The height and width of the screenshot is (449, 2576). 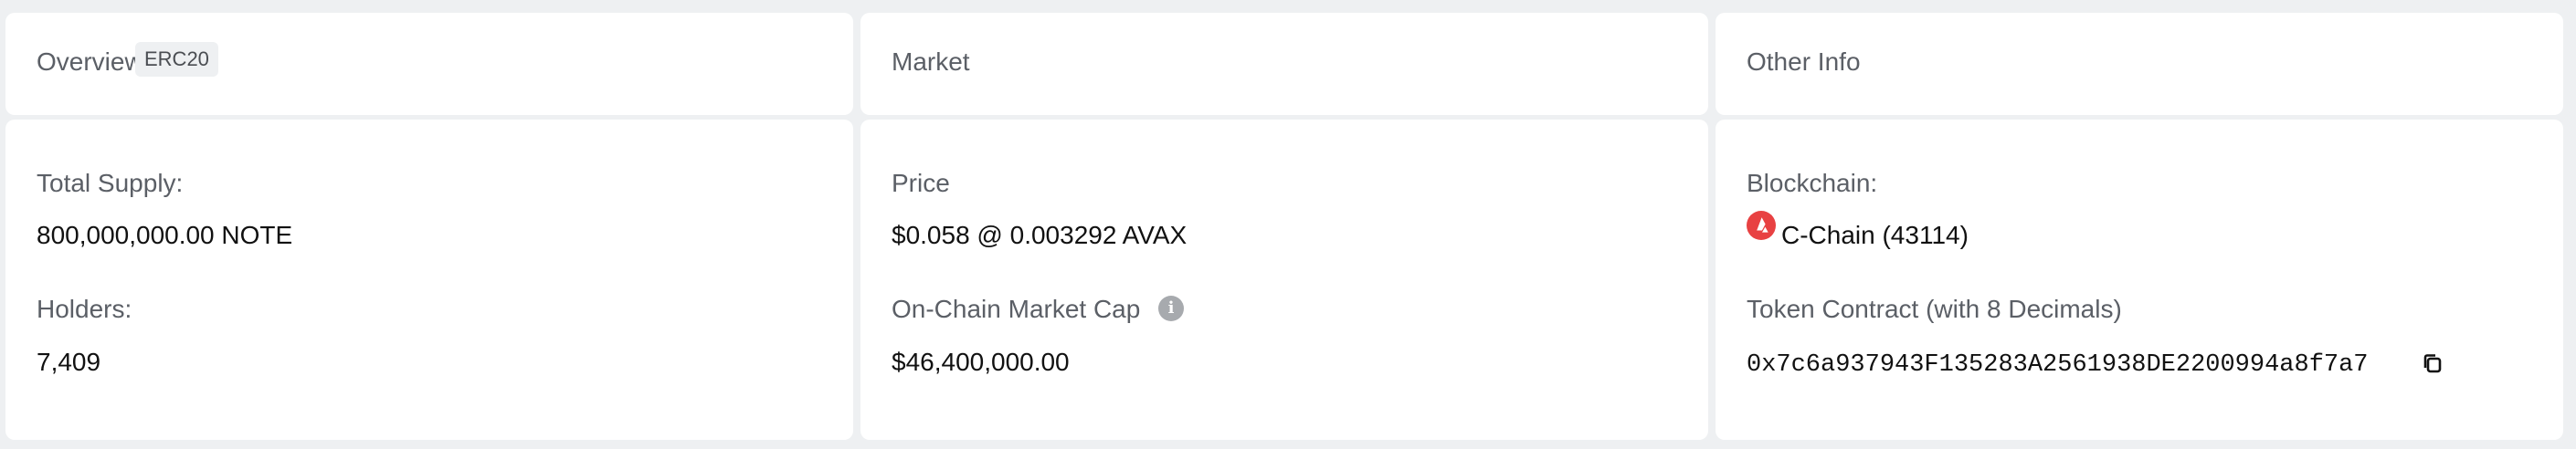 I want to click on price-value: $0.058 @ 0.003292 AVAX, so click(x=1040, y=235).